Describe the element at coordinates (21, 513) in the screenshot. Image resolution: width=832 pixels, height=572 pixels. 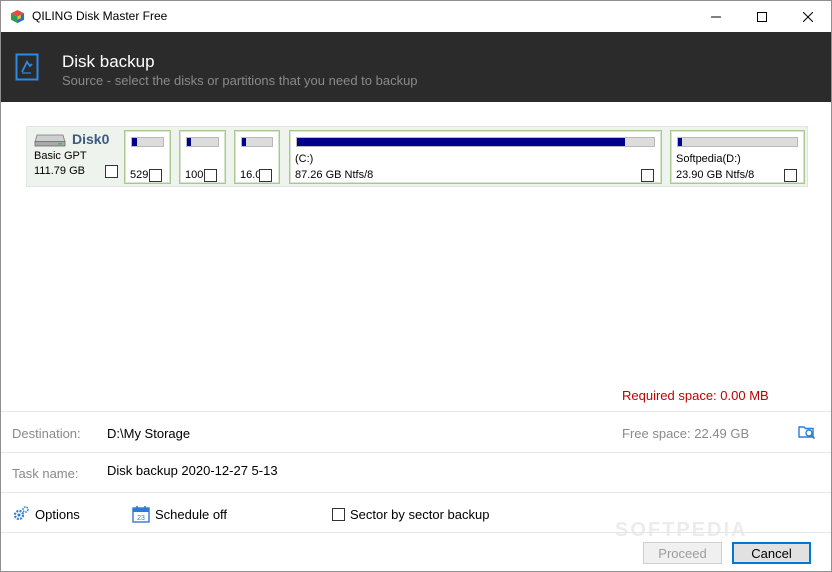
I see `gear-icon` at that location.